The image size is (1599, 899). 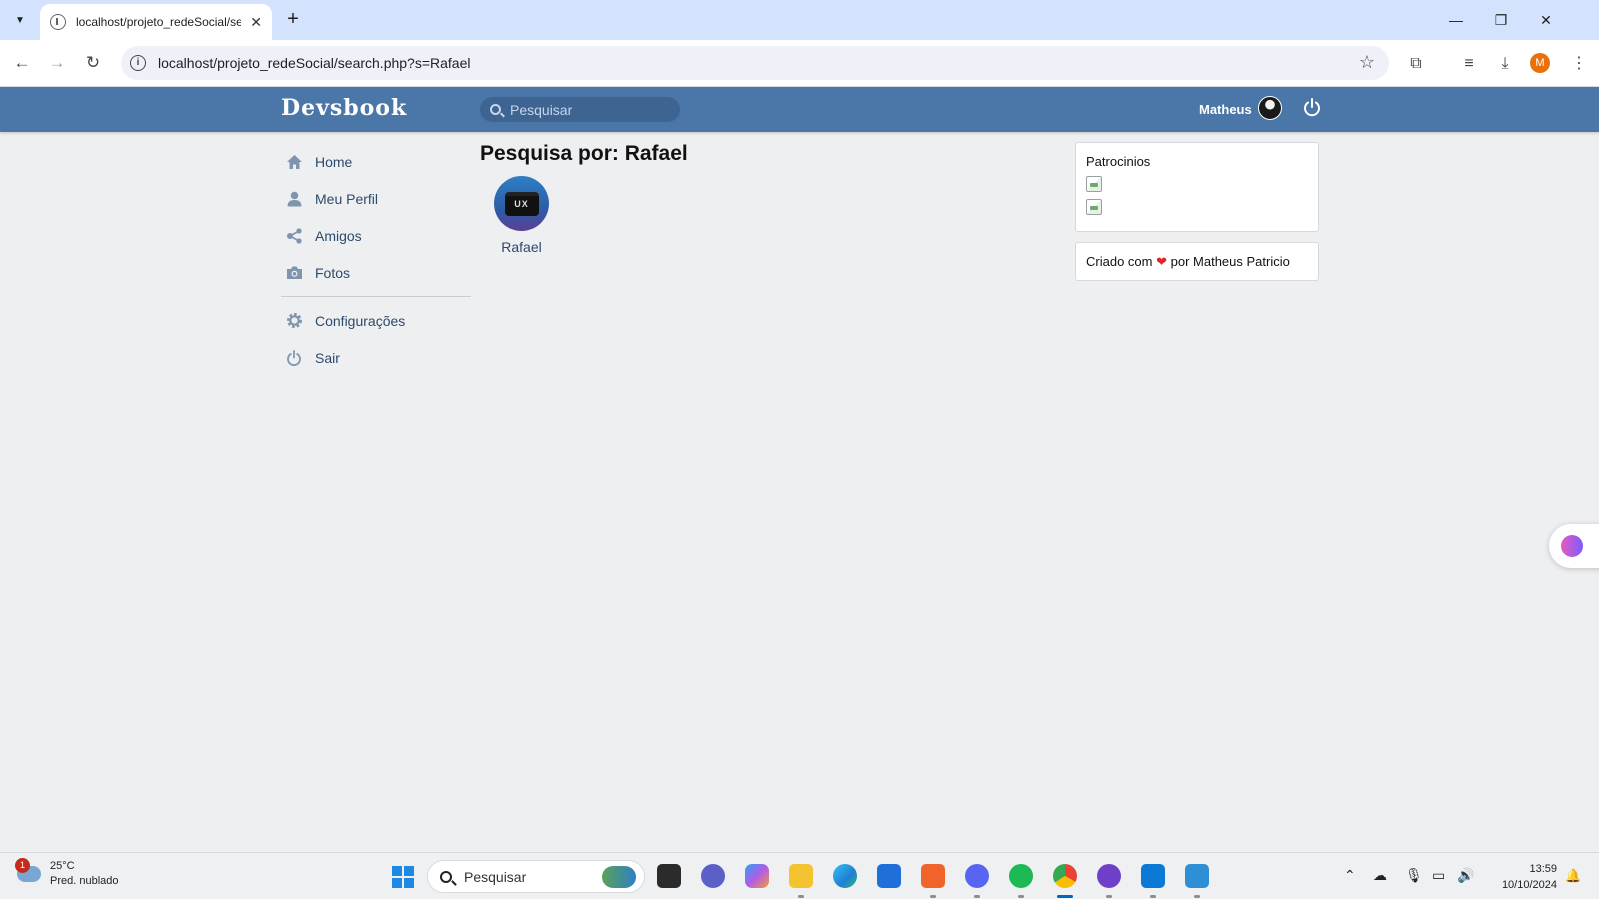 I want to click on active-indicator, so click(x=1065, y=896).